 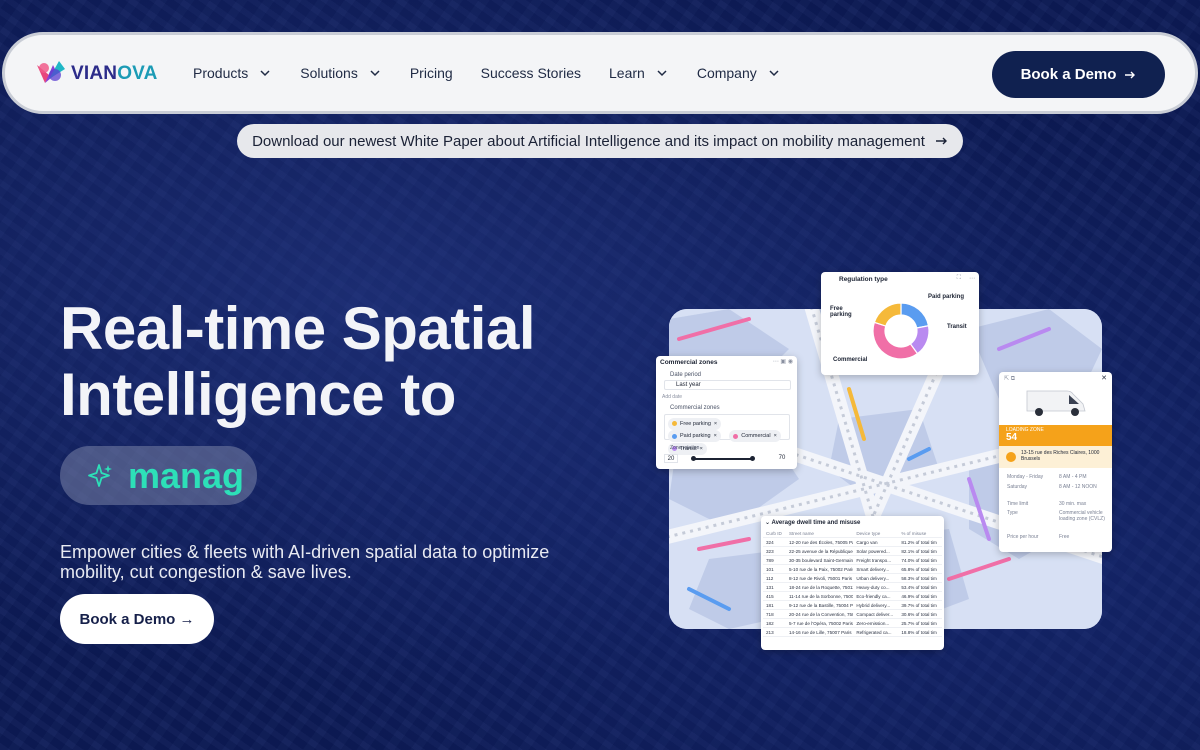 What do you see at coordinates (298, 328) in the screenshot?
I see `headline-line-1: Real-time Spatial` at bounding box center [298, 328].